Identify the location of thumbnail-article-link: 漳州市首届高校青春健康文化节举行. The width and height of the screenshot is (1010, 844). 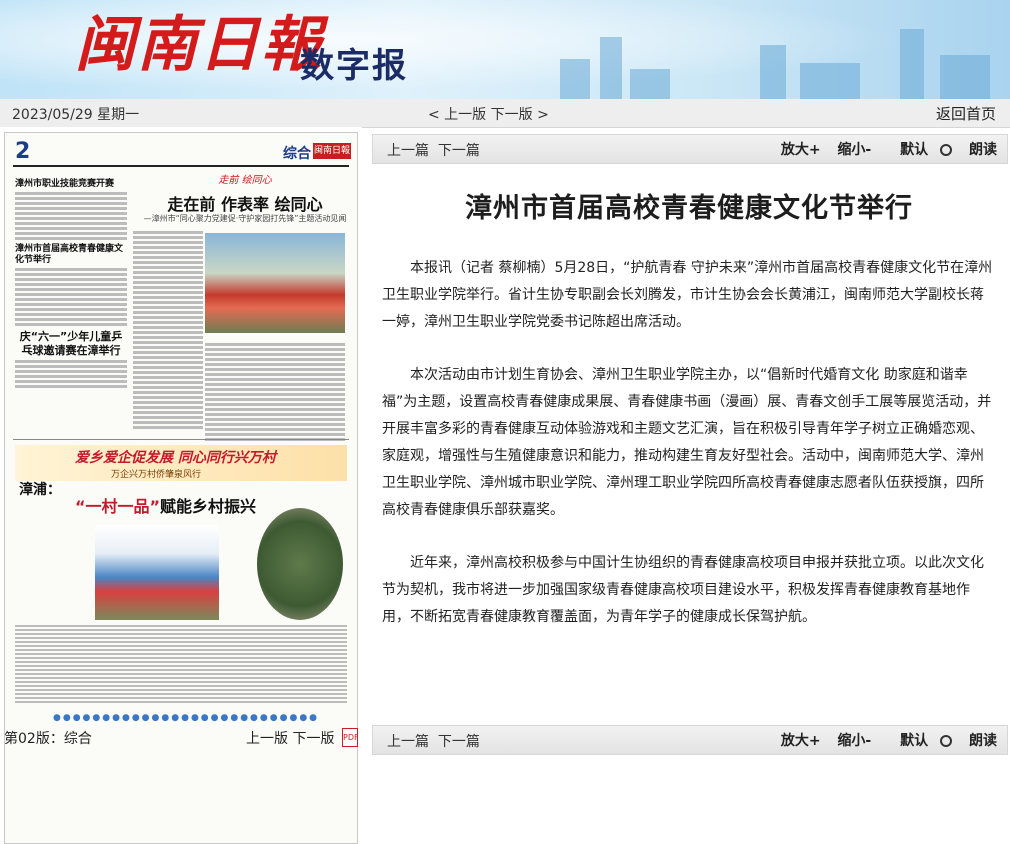
(71, 255).